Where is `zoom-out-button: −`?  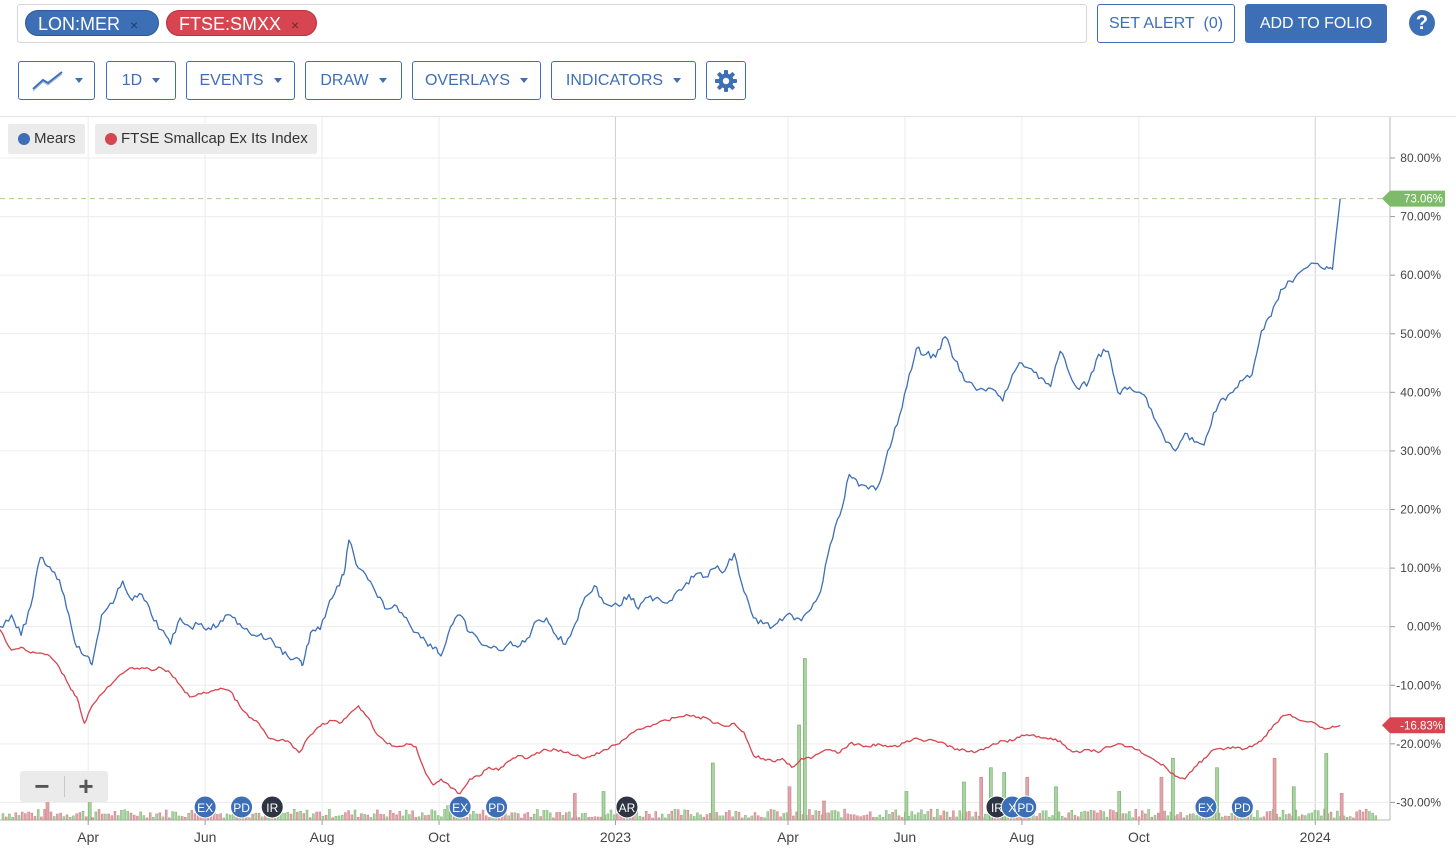
zoom-out-button: − is located at coordinates (42, 786).